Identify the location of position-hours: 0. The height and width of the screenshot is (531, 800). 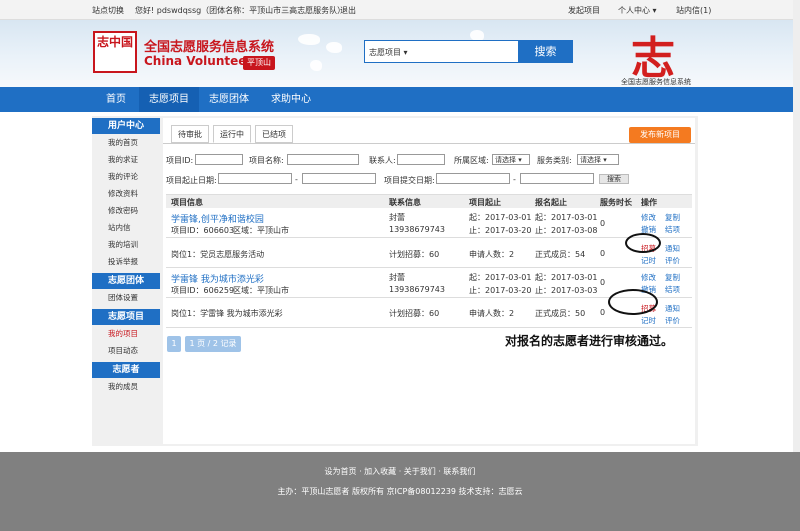
(603, 312).